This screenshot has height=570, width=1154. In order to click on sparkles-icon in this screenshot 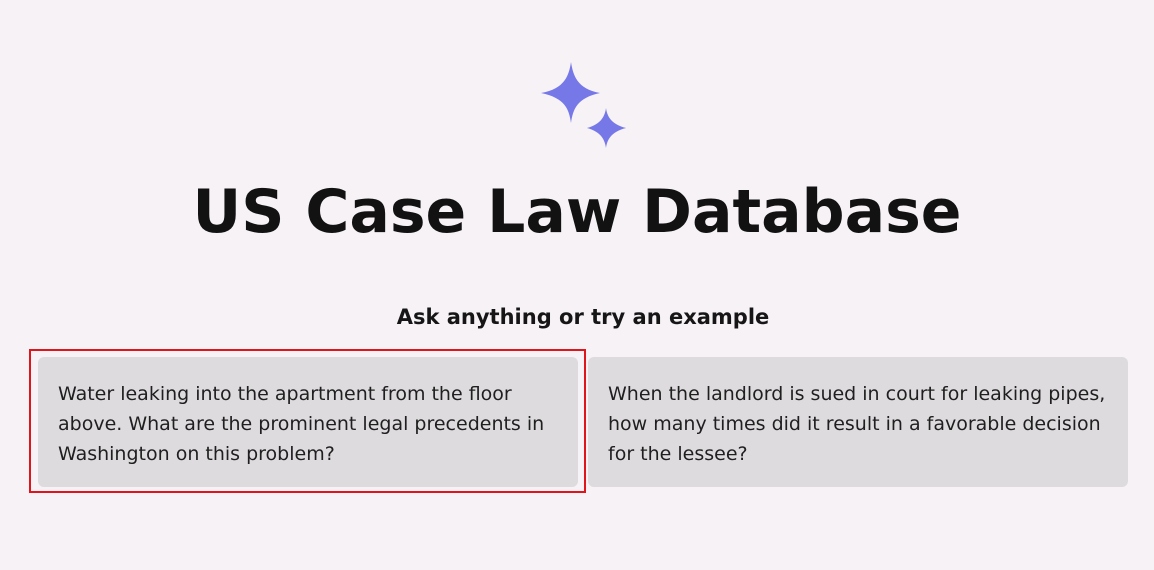, I will do `click(584, 106)`.